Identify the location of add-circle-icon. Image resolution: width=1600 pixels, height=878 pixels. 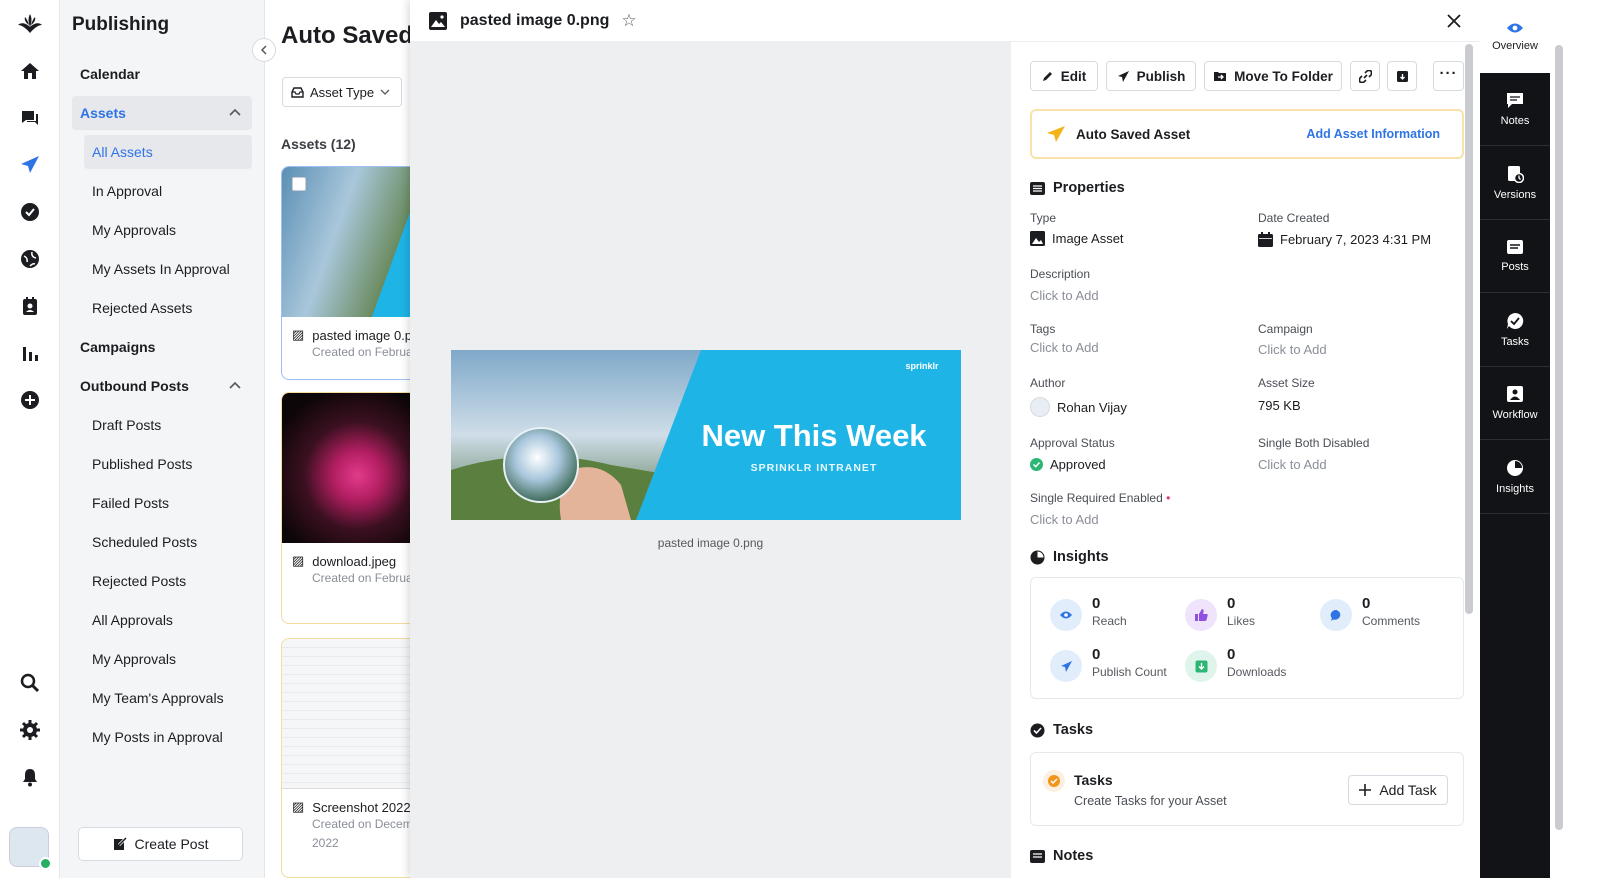
(30, 400).